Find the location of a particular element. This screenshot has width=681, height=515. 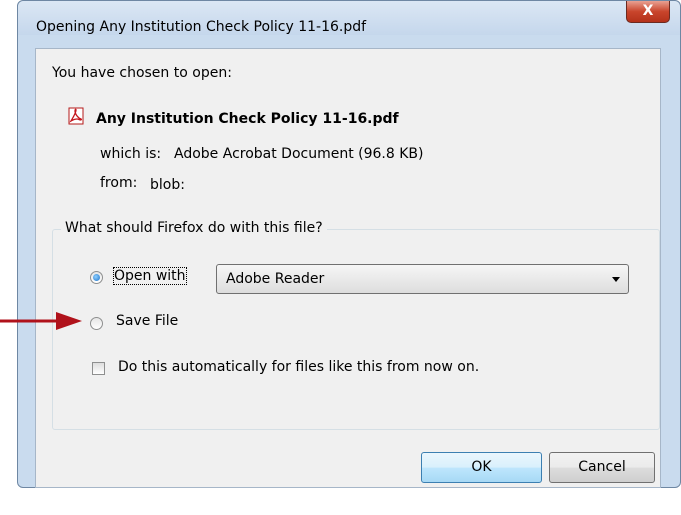

intro-text: You have chosen to open: is located at coordinates (142, 73).